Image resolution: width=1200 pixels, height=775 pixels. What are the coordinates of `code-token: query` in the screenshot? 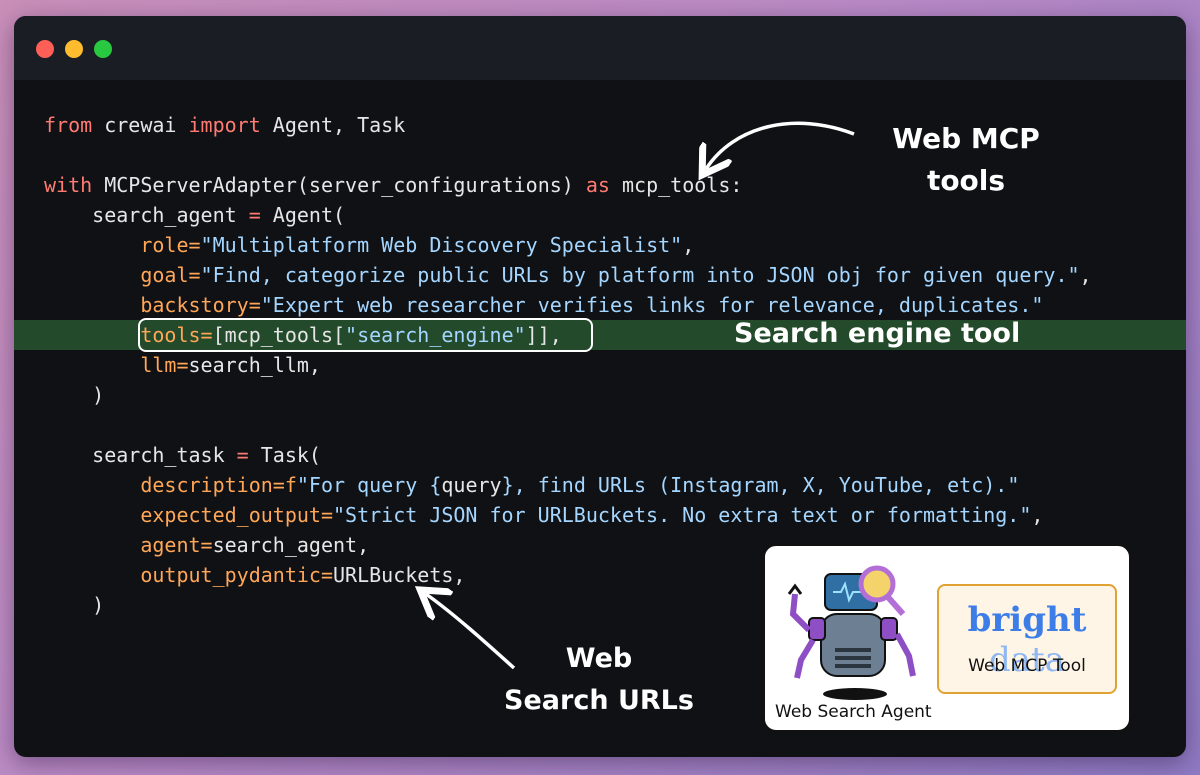 It's located at (471, 485).